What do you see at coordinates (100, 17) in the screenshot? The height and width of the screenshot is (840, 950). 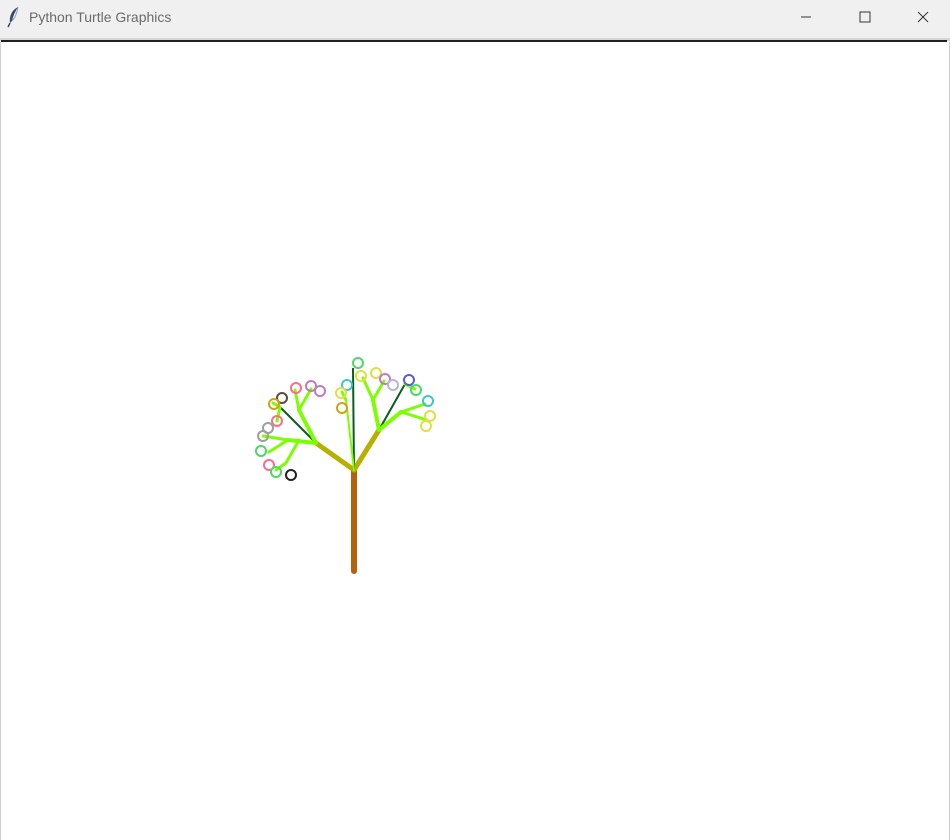 I see `window-title: Python Turtle Graphics` at bounding box center [100, 17].